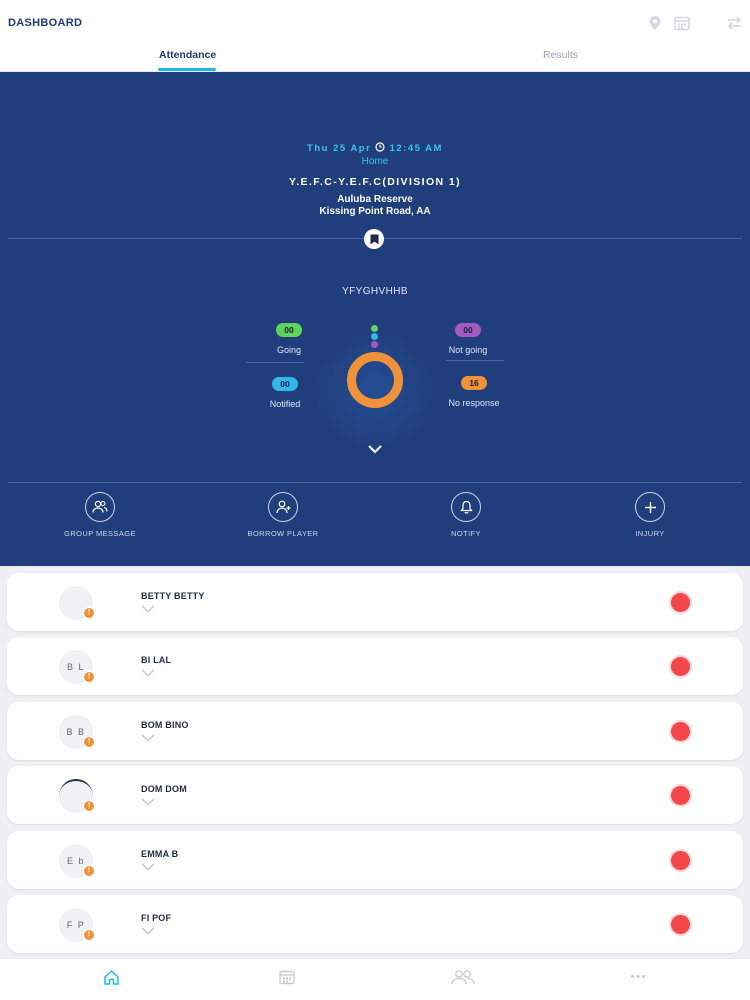  What do you see at coordinates (289, 350) in the screenshot?
I see `going-label: Going` at bounding box center [289, 350].